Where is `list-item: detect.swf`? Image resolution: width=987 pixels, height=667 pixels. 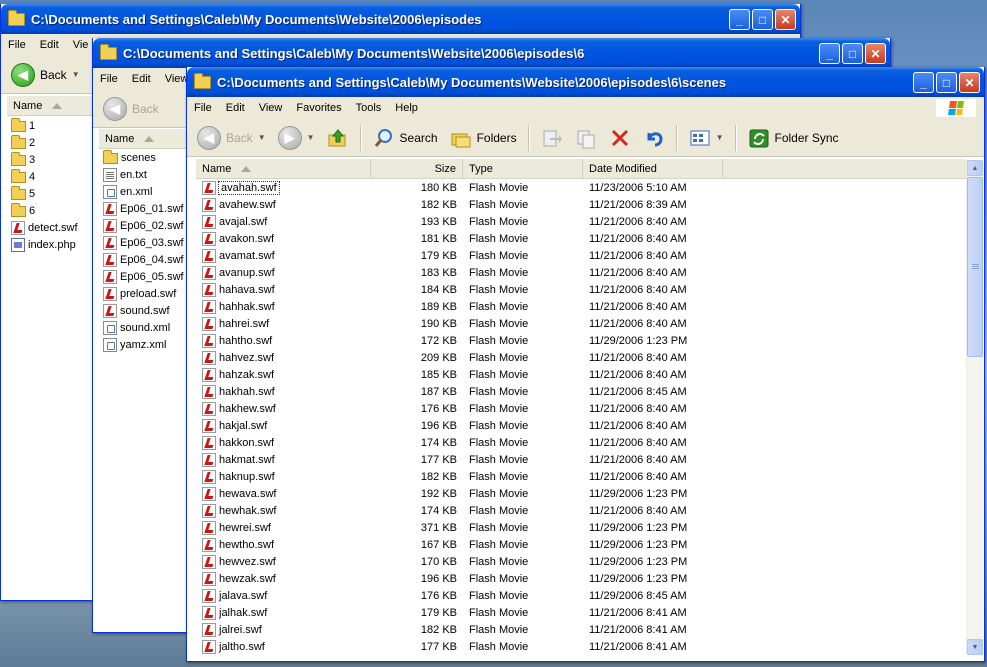
list-item: detect.swf is located at coordinates (51, 227).